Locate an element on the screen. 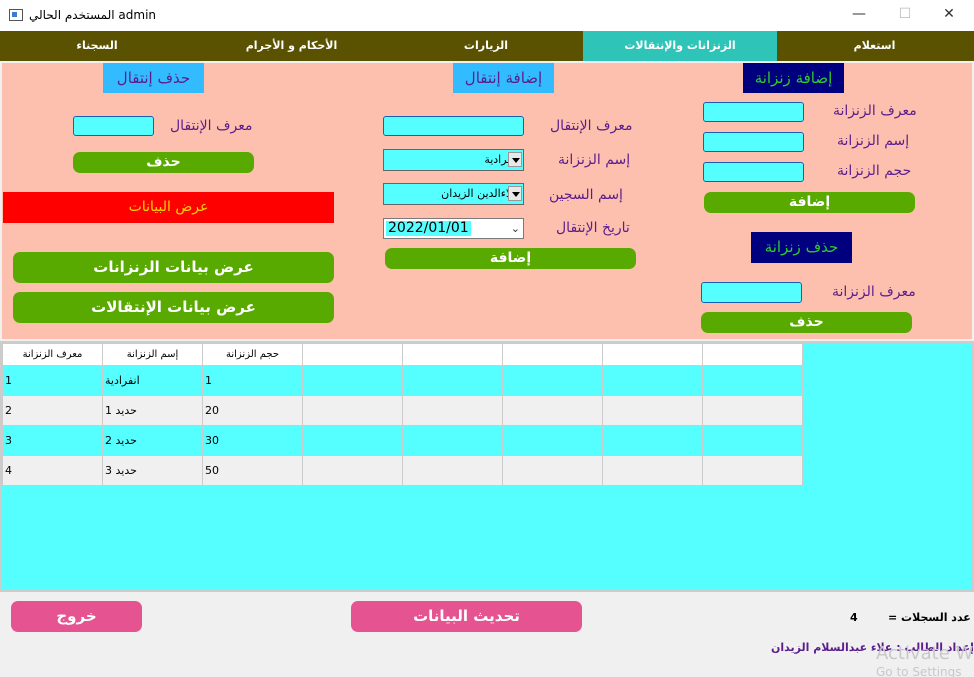  grid-cell: 2 is located at coordinates (52, 410).